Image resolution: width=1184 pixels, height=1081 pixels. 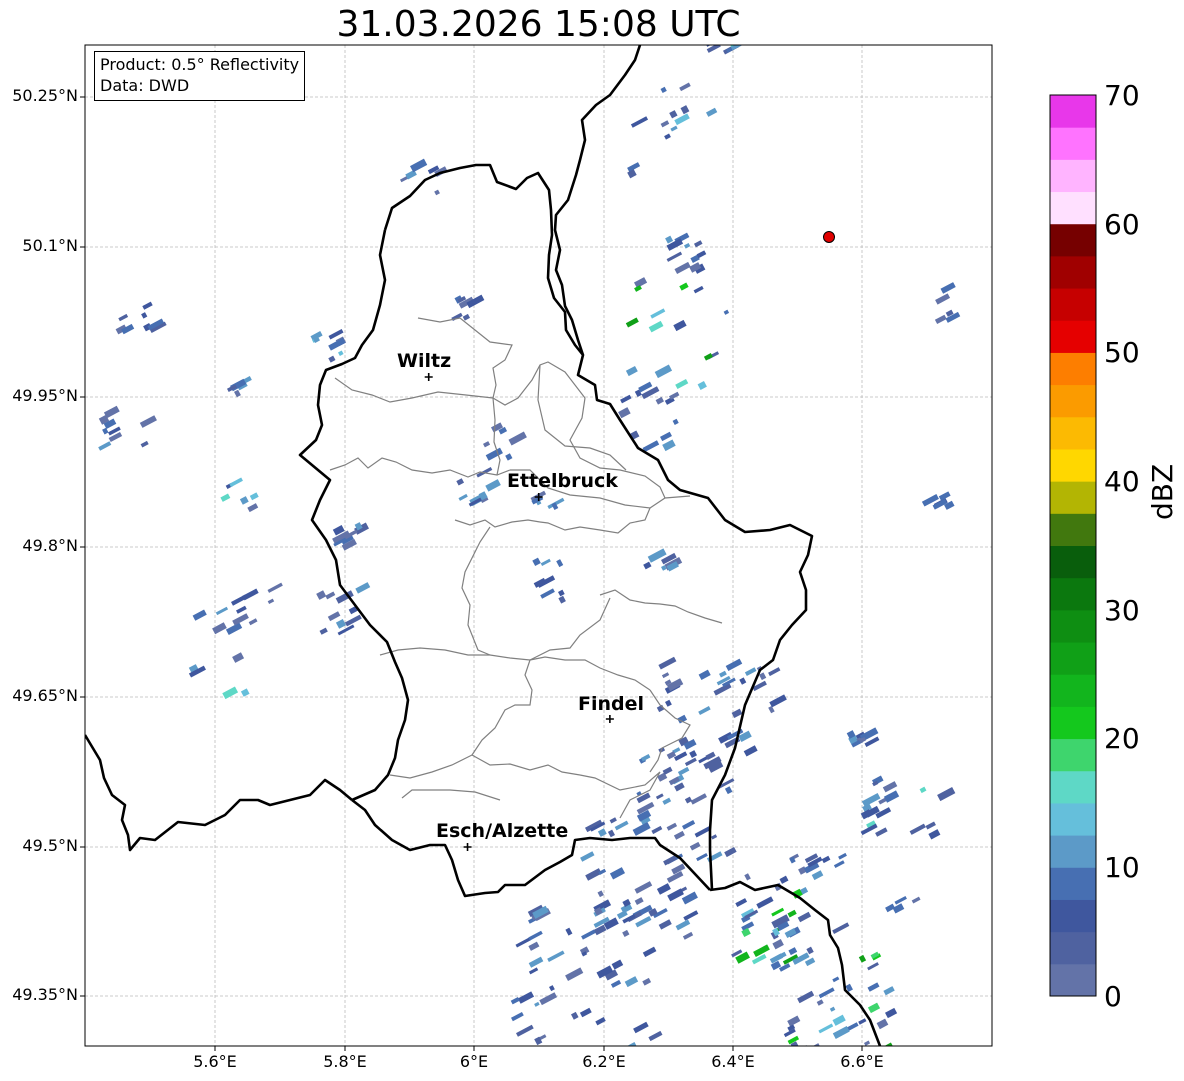 I want to click on data-source-label: Data: DWD, so click(x=145, y=85).